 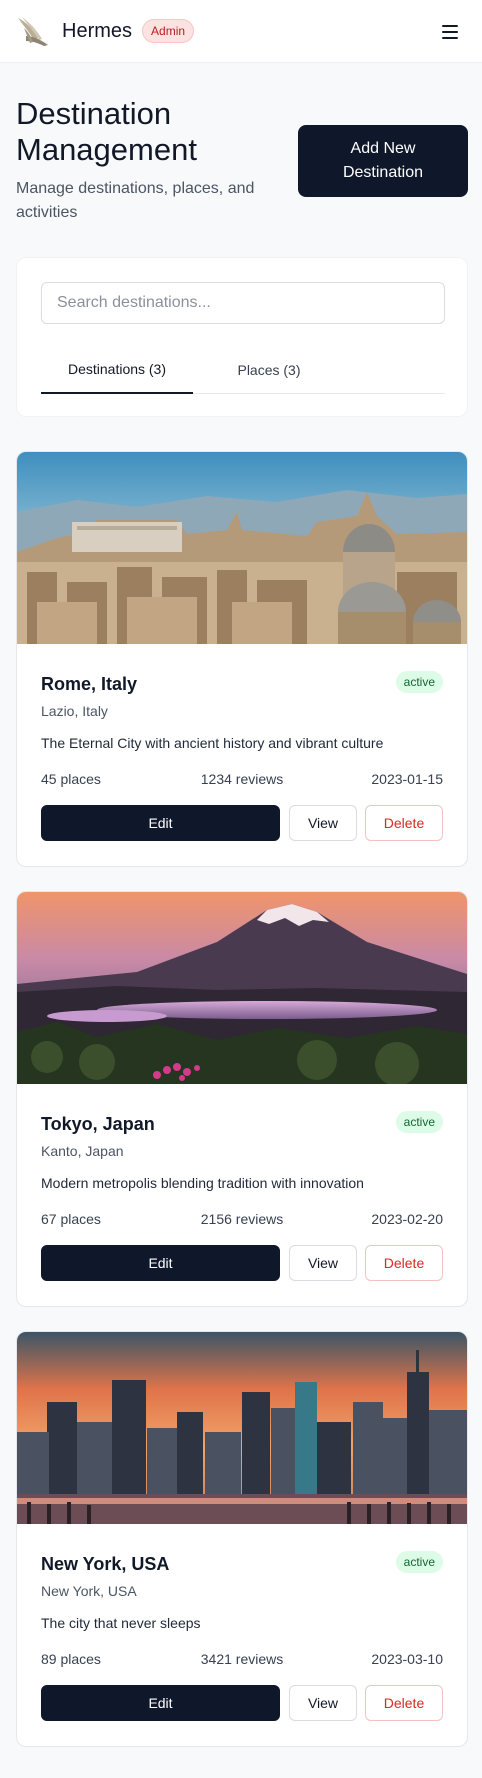 What do you see at coordinates (407, 779) in the screenshot?
I see `created-date: 2023-01-15` at bounding box center [407, 779].